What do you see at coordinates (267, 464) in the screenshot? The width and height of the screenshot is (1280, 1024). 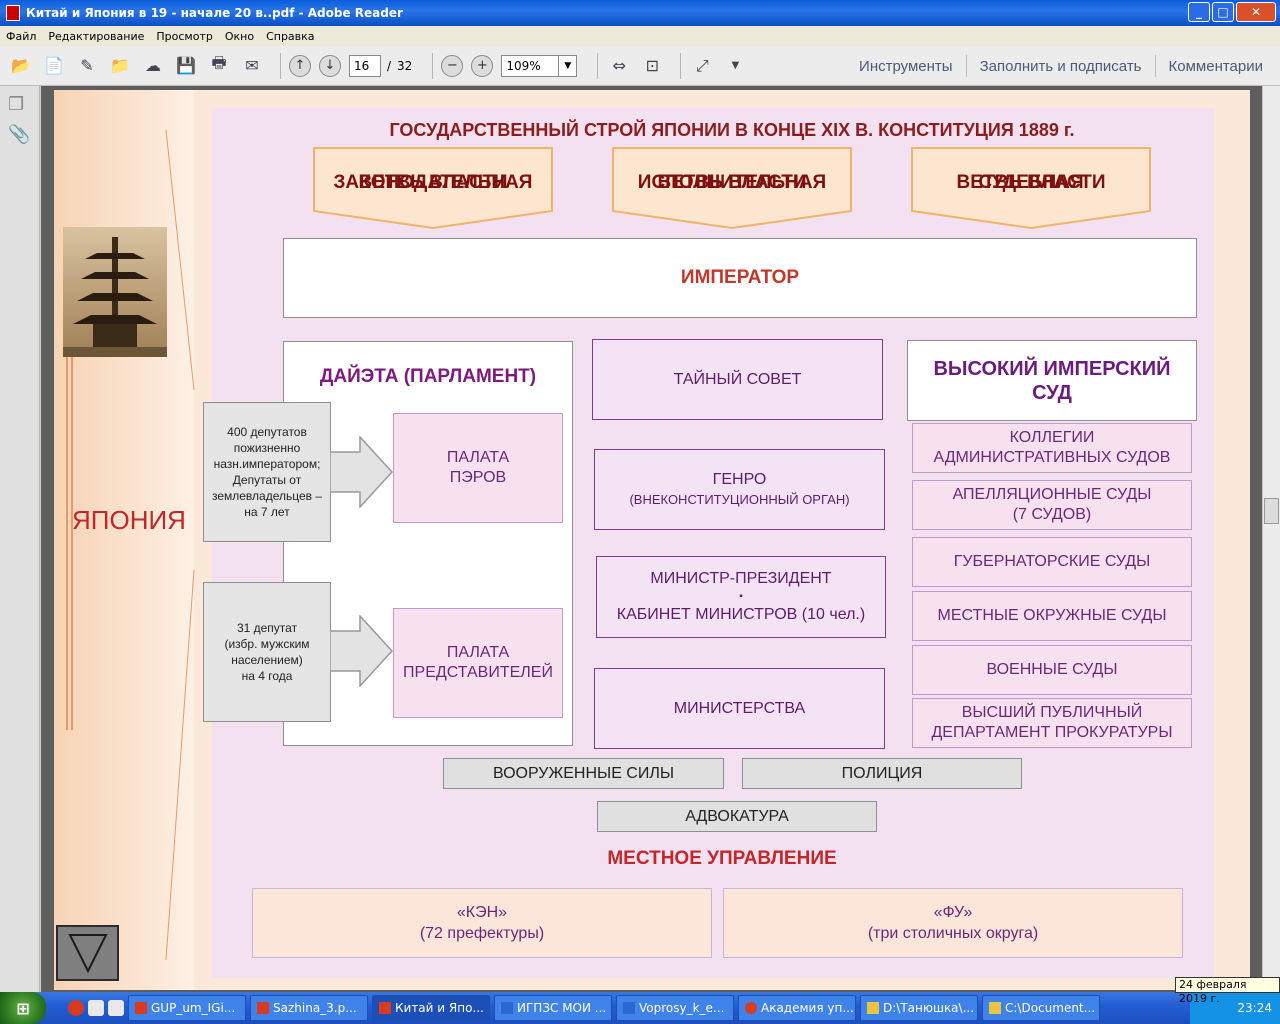 I see `note-line: назн.императором;` at bounding box center [267, 464].